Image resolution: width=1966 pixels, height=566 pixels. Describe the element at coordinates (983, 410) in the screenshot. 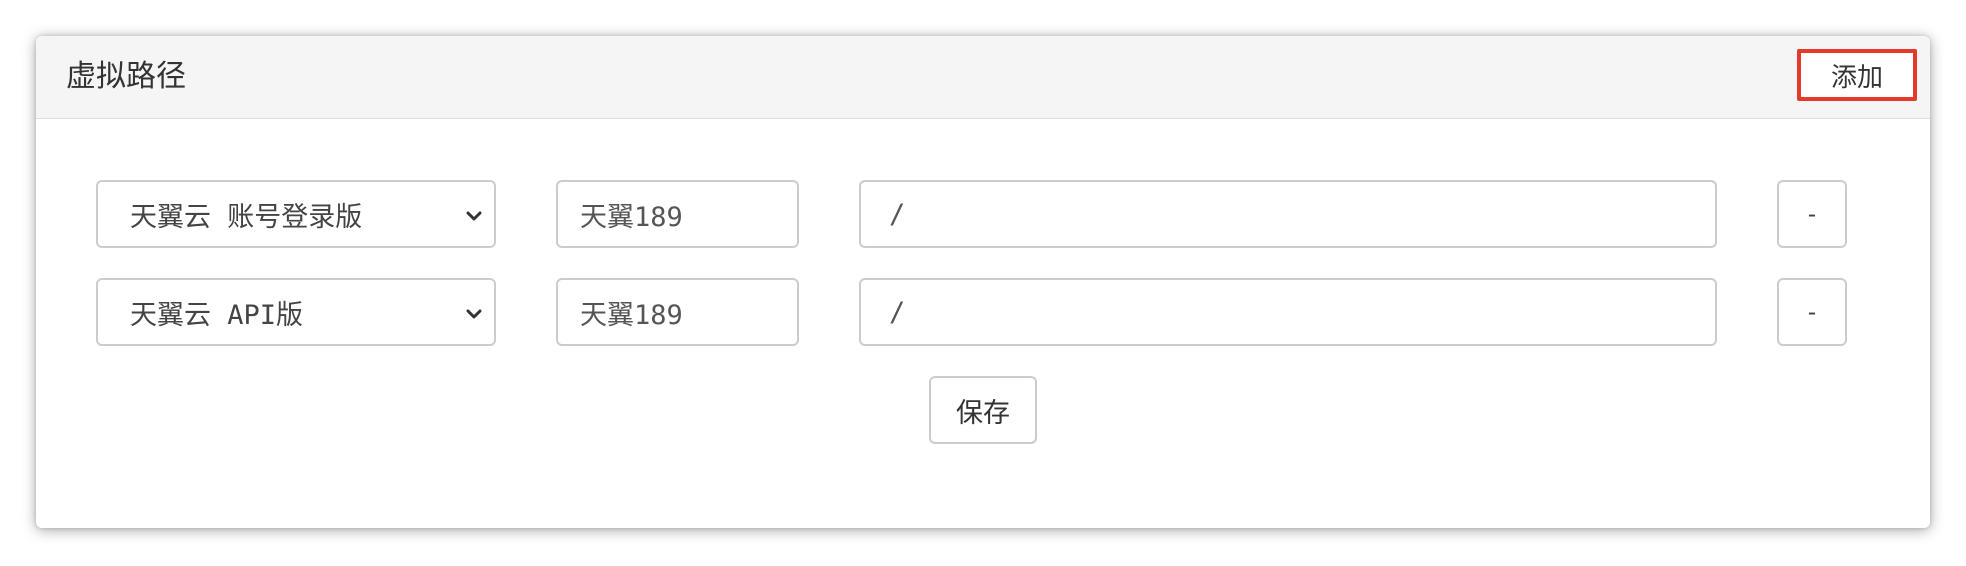

I see `save-button: 保存` at that location.